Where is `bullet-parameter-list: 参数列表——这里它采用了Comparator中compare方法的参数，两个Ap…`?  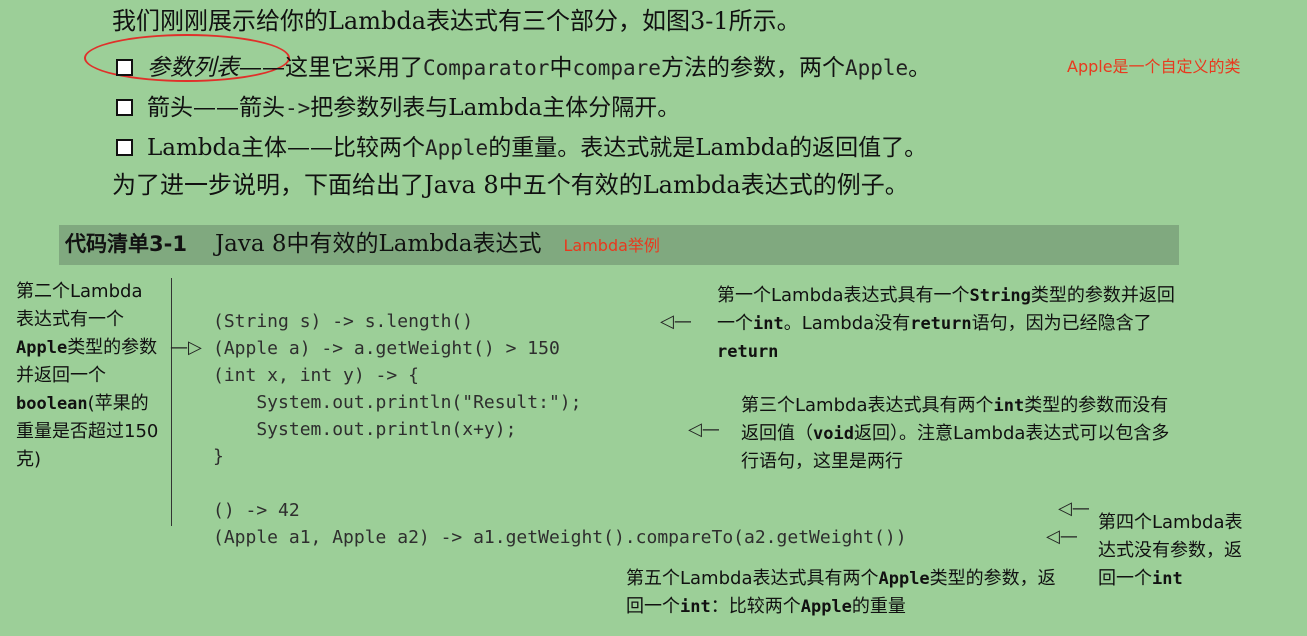 bullet-parameter-list: 参数列表——这里它采用了Comparator中compare方法的参数，两个Ap… is located at coordinates (523, 65).